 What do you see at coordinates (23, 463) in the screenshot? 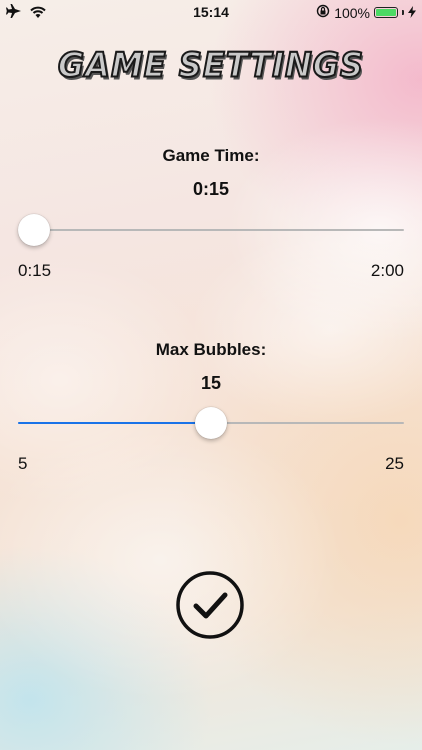
I see `max-bubbles-min-label: 5` at bounding box center [23, 463].